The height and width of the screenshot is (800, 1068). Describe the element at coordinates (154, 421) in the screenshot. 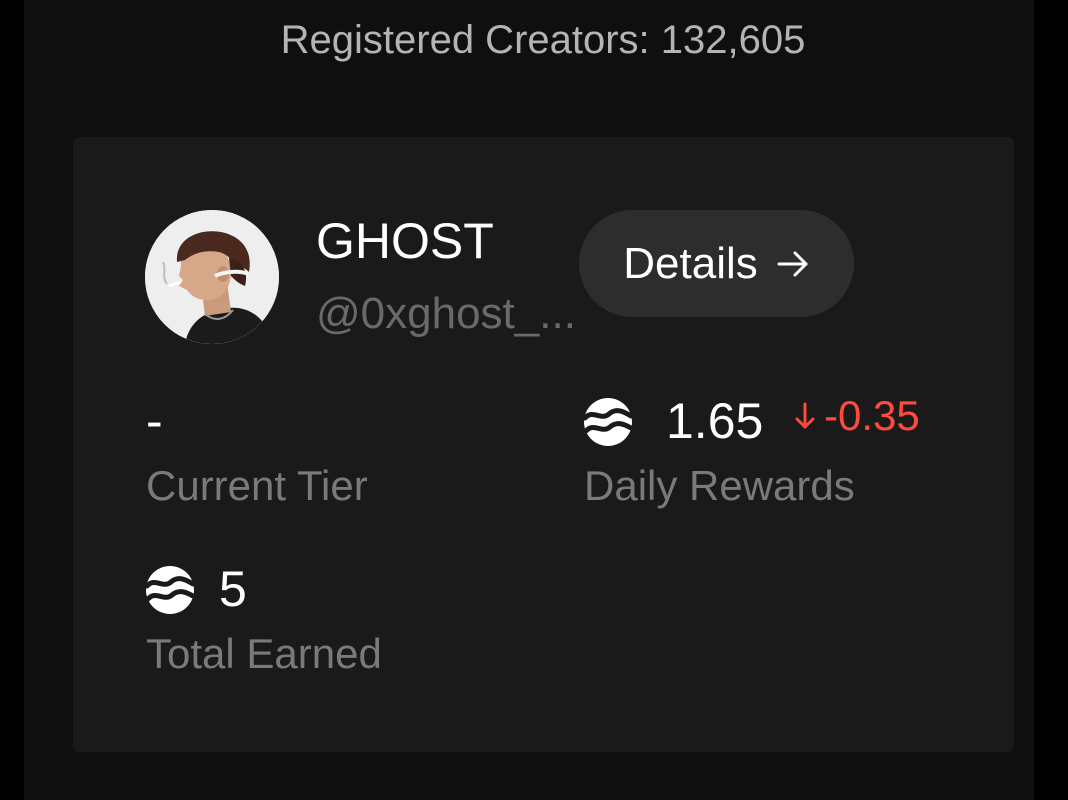

I see `current-tier-value: -` at that location.